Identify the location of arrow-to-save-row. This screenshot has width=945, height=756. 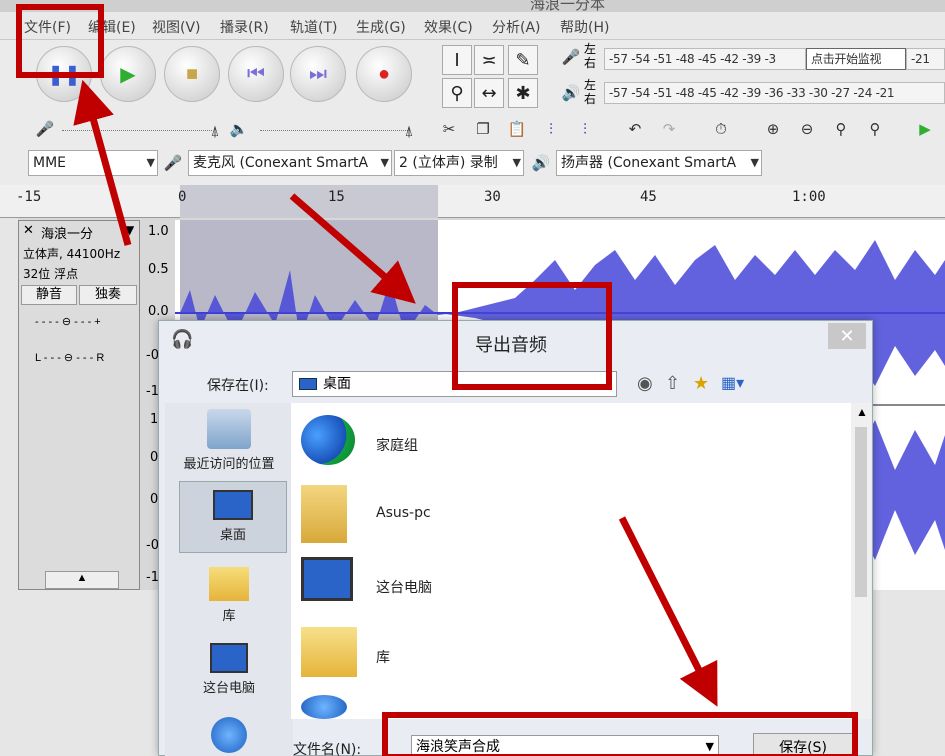
(668, 611).